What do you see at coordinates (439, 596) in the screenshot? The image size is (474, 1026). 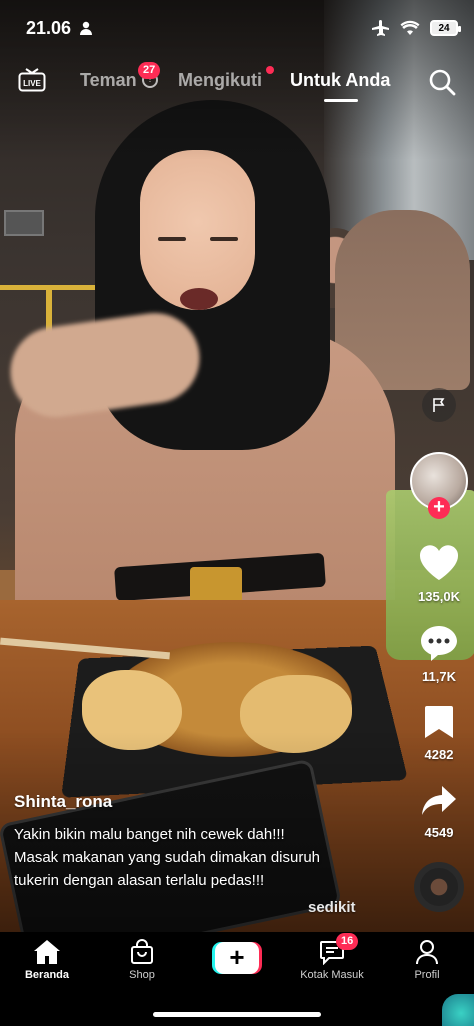 I see `like-count: 135,0K` at bounding box center [439, 596].